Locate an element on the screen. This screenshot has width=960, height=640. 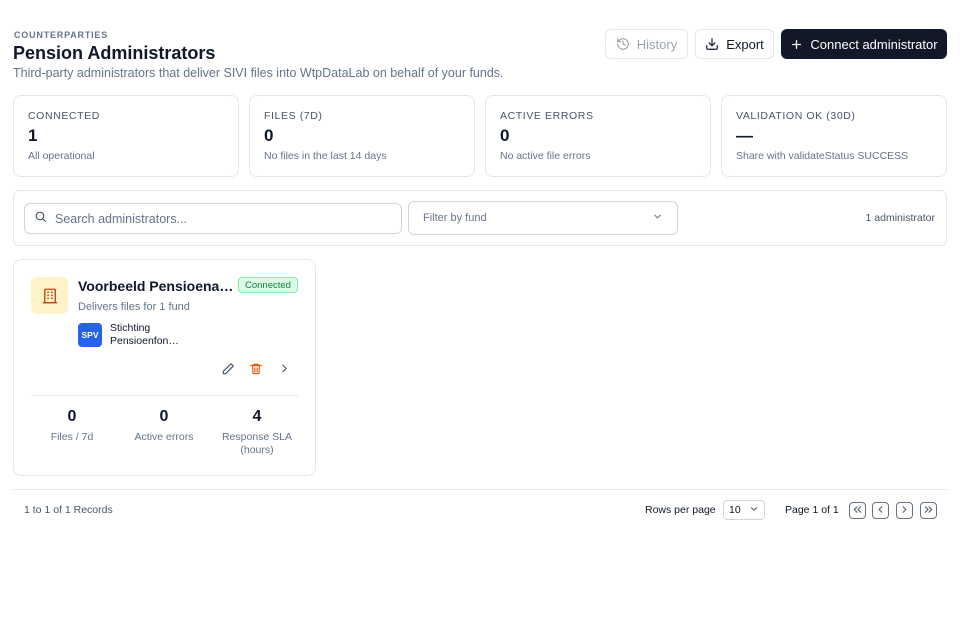
search-input is located at coordinates (215, 218).